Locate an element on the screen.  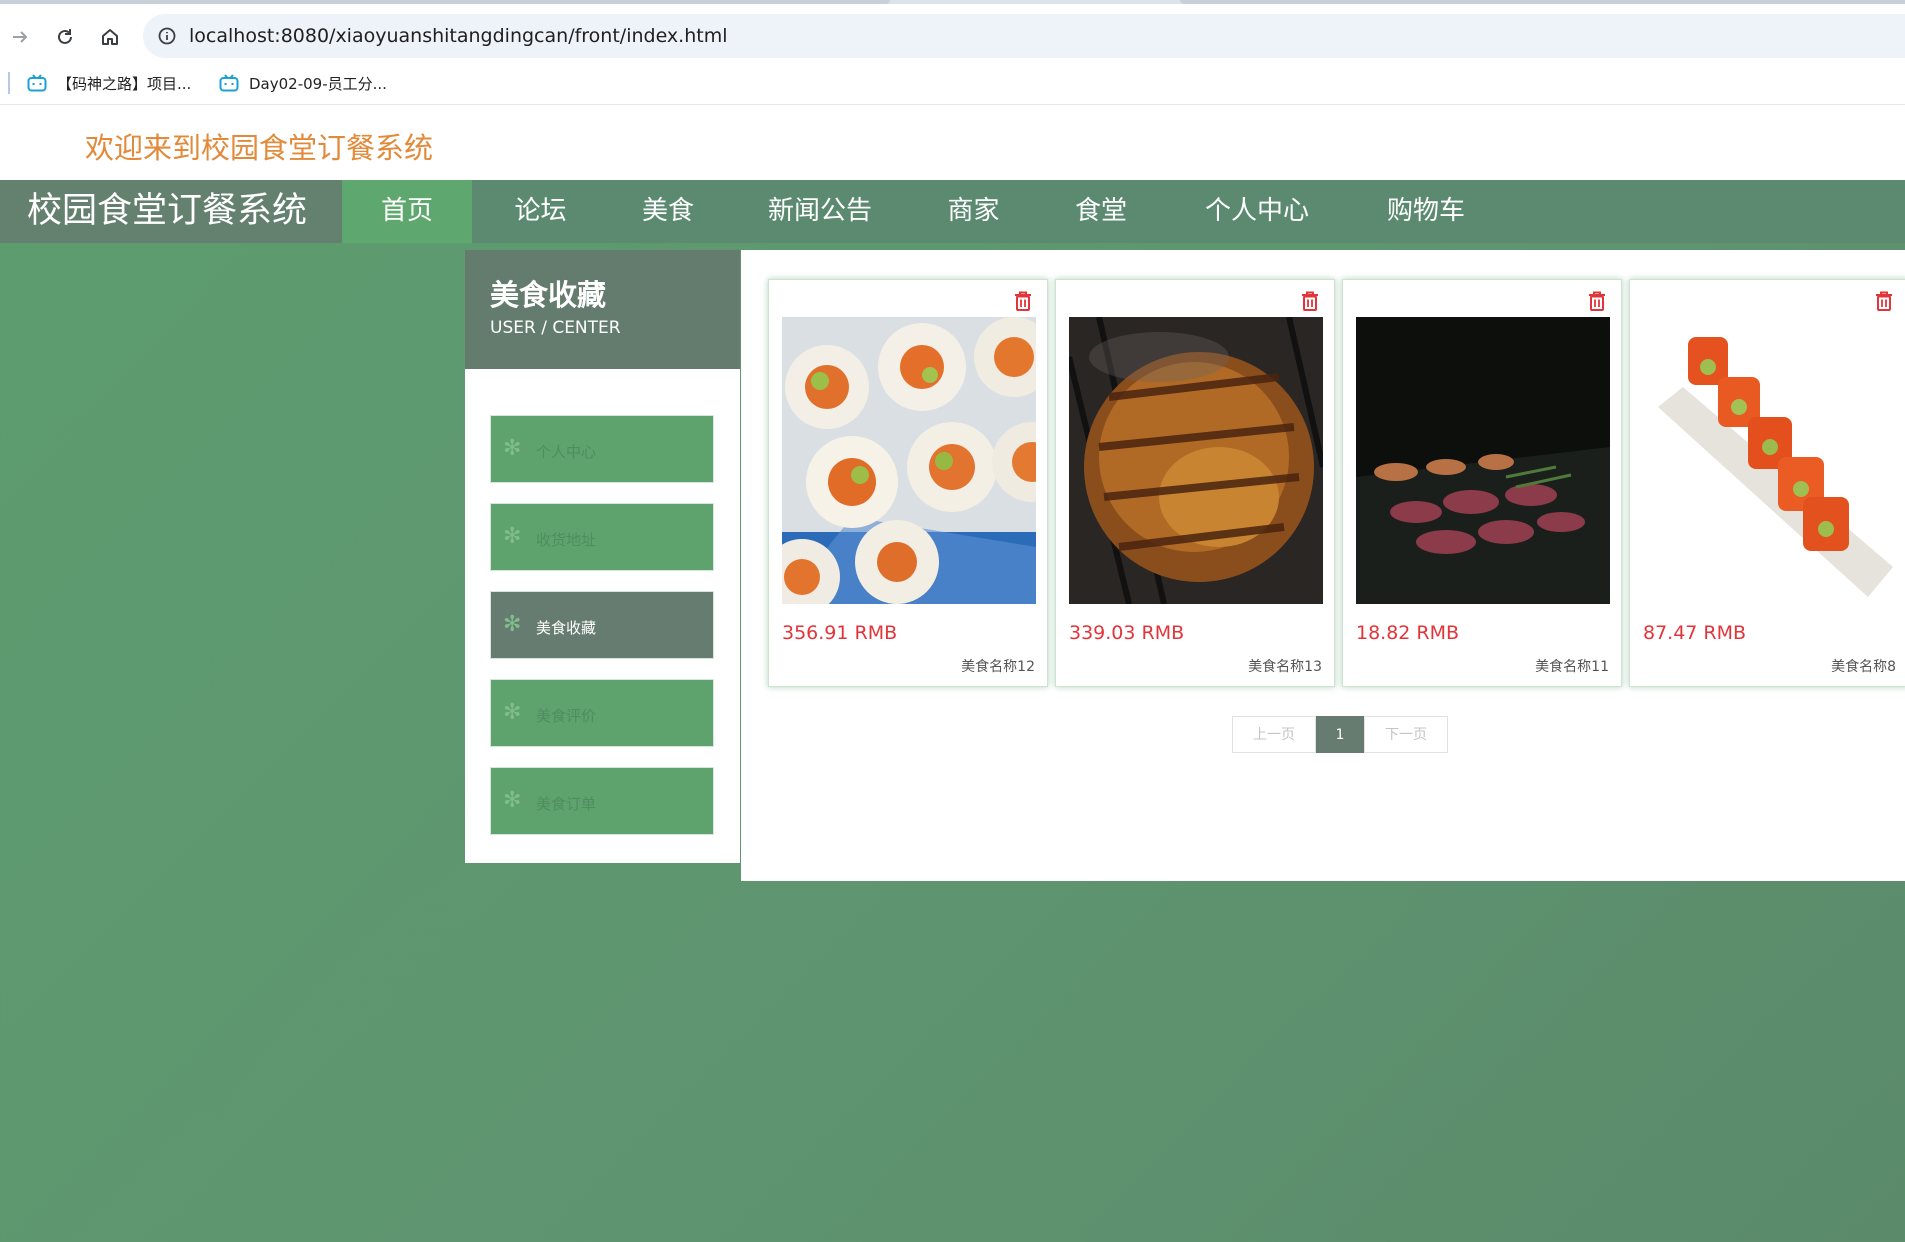
pagination: 上一页 1 下一页 is located at coordinates (1340, 734).